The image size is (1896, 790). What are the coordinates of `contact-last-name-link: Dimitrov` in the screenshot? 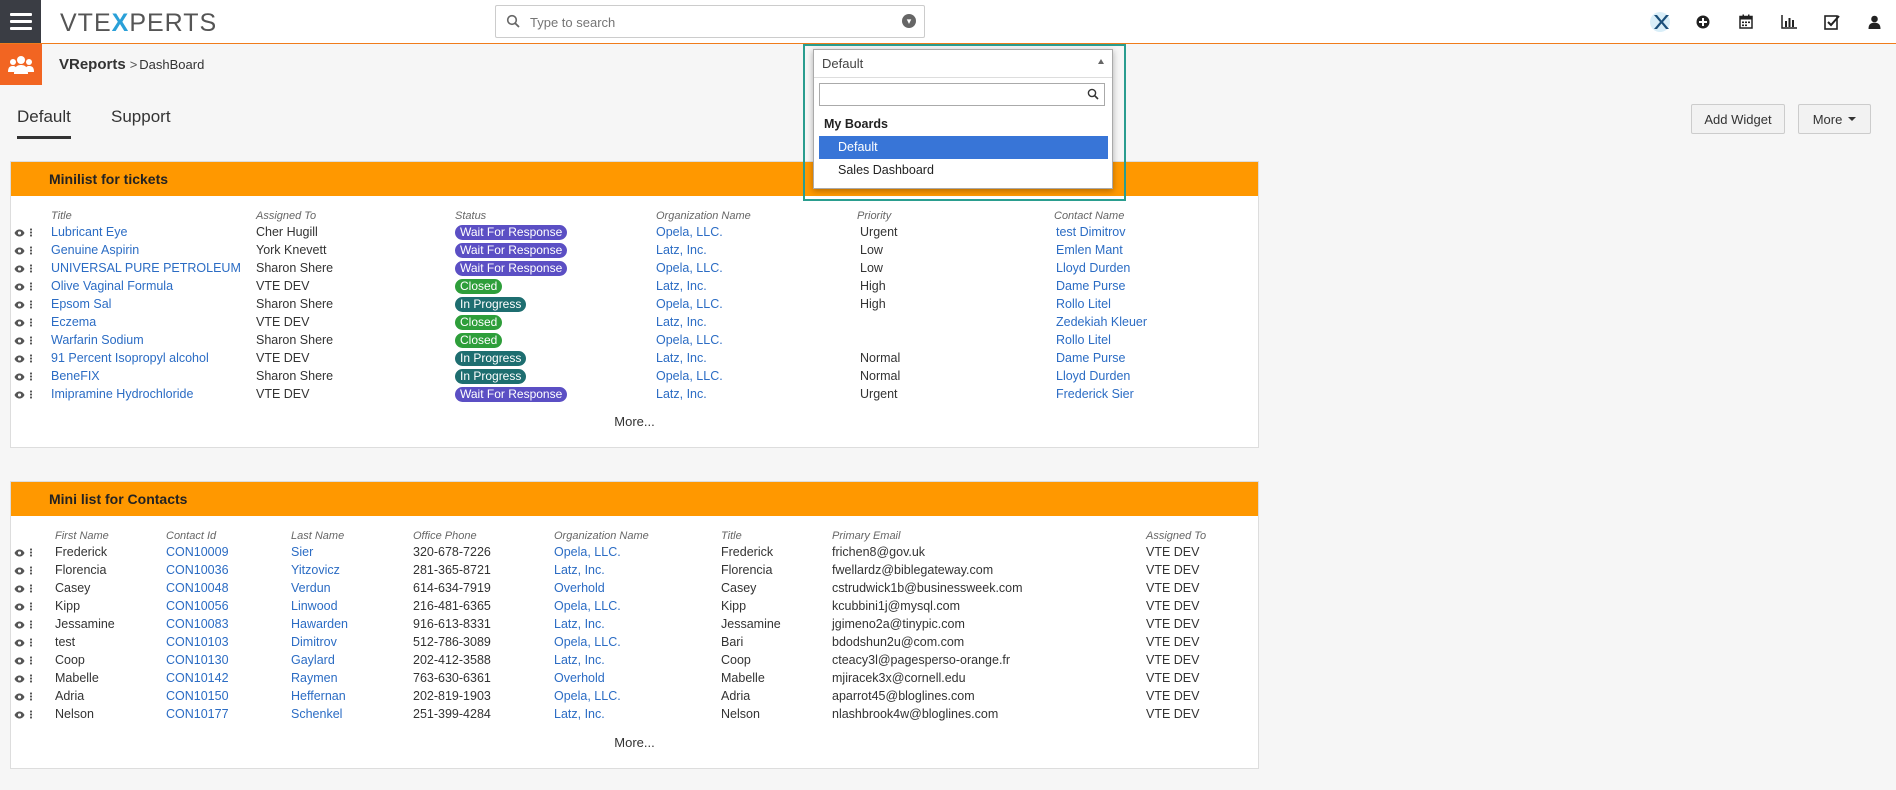 It's located at (314, 642).